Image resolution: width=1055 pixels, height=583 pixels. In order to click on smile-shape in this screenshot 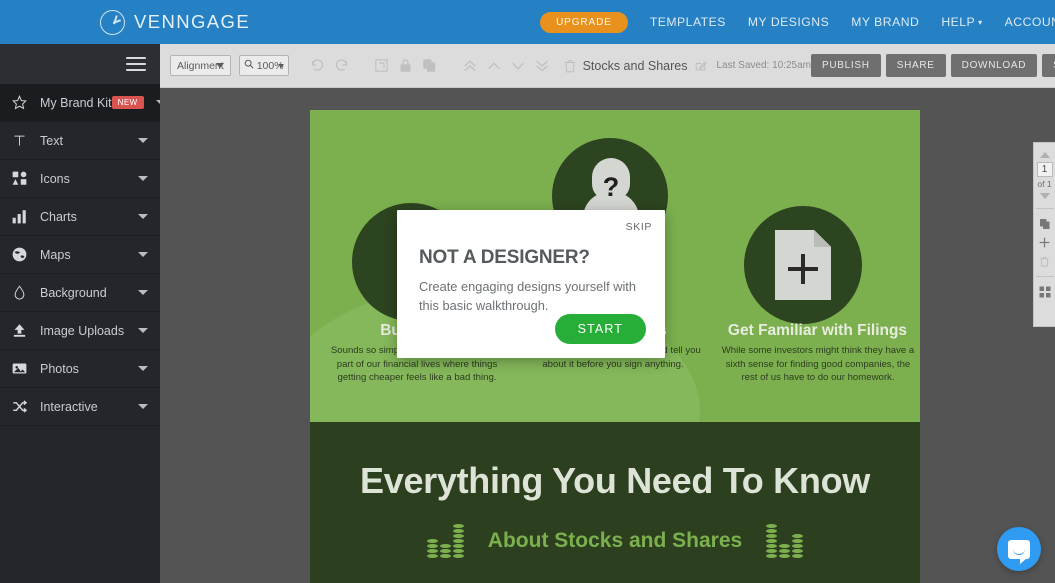, I will do `click(1019, 552)`.